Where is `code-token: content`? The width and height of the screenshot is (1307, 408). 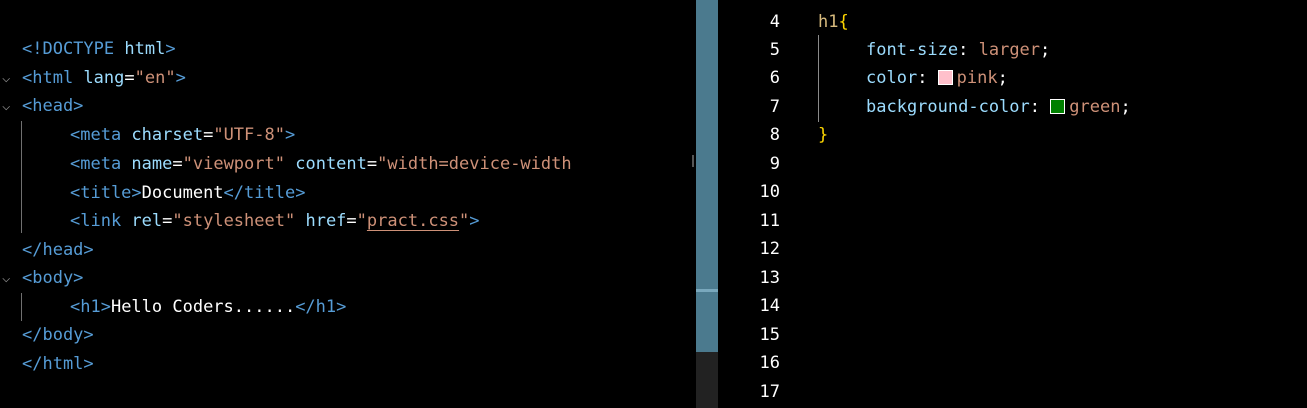
code-token: content is located at coordinates (331, 164).